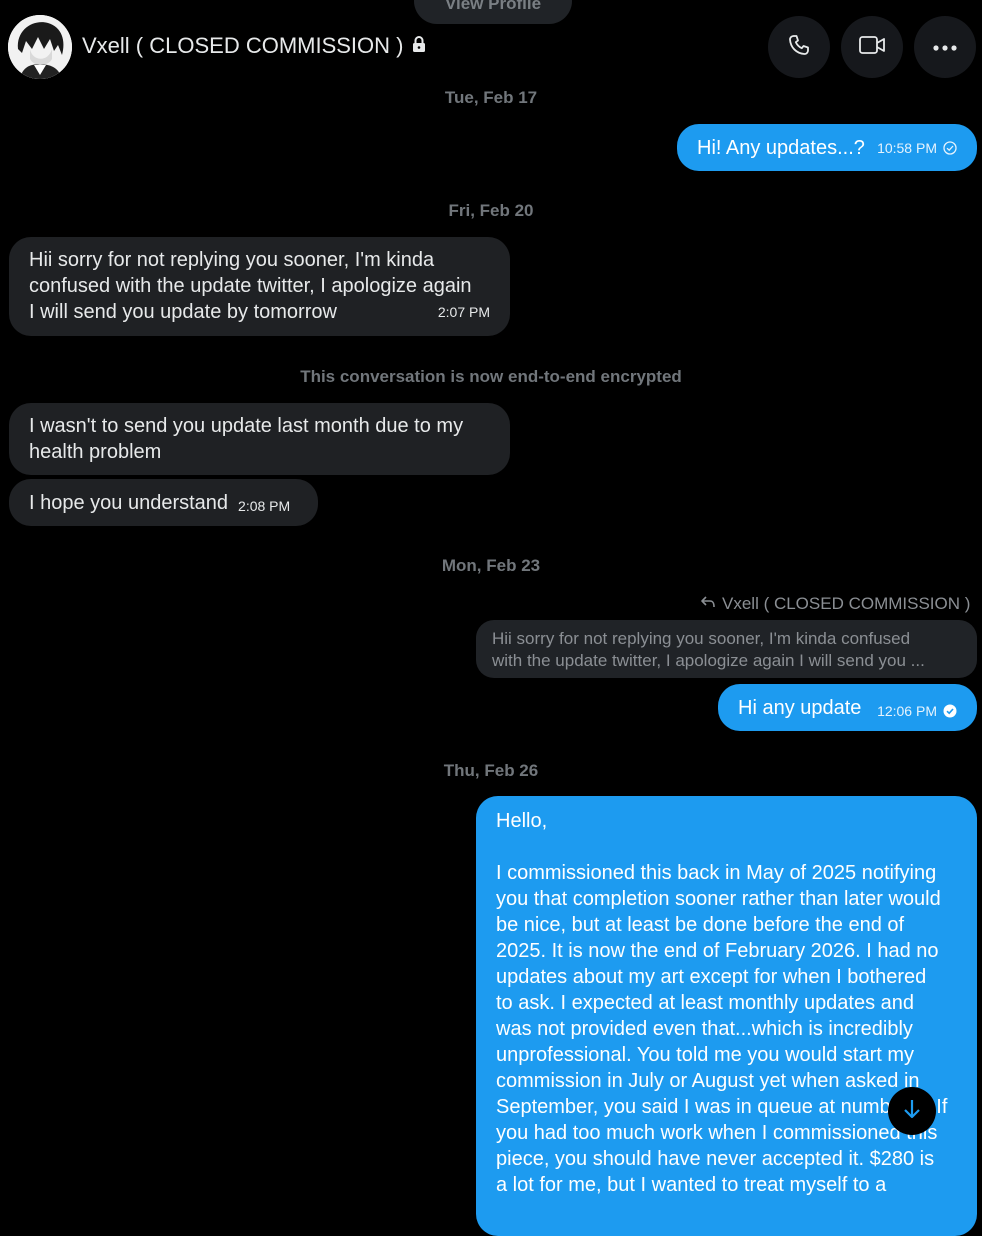 Image resolution: width=982 pixels, height=1236 pixels. I want to click on message-text: Hi any update, so click(800, 707).